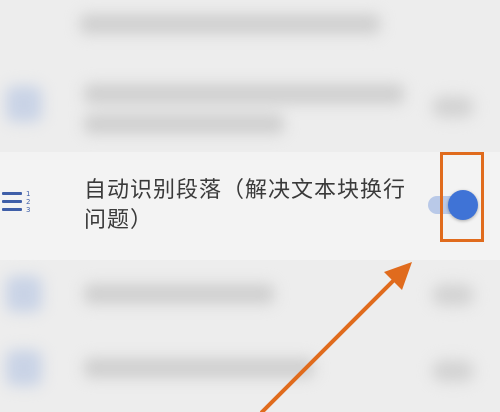 This screenshot has height=412, width=500. Describe the element at coordinates (245, 205) in the screenshot. I see `setting-label: 自动识别段落（解决文本块换行问题）` at that location.